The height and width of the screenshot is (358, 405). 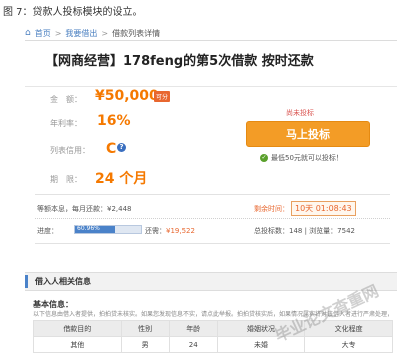 I want to click on progress-fill: 60.96%, so click(x=95, y=229).